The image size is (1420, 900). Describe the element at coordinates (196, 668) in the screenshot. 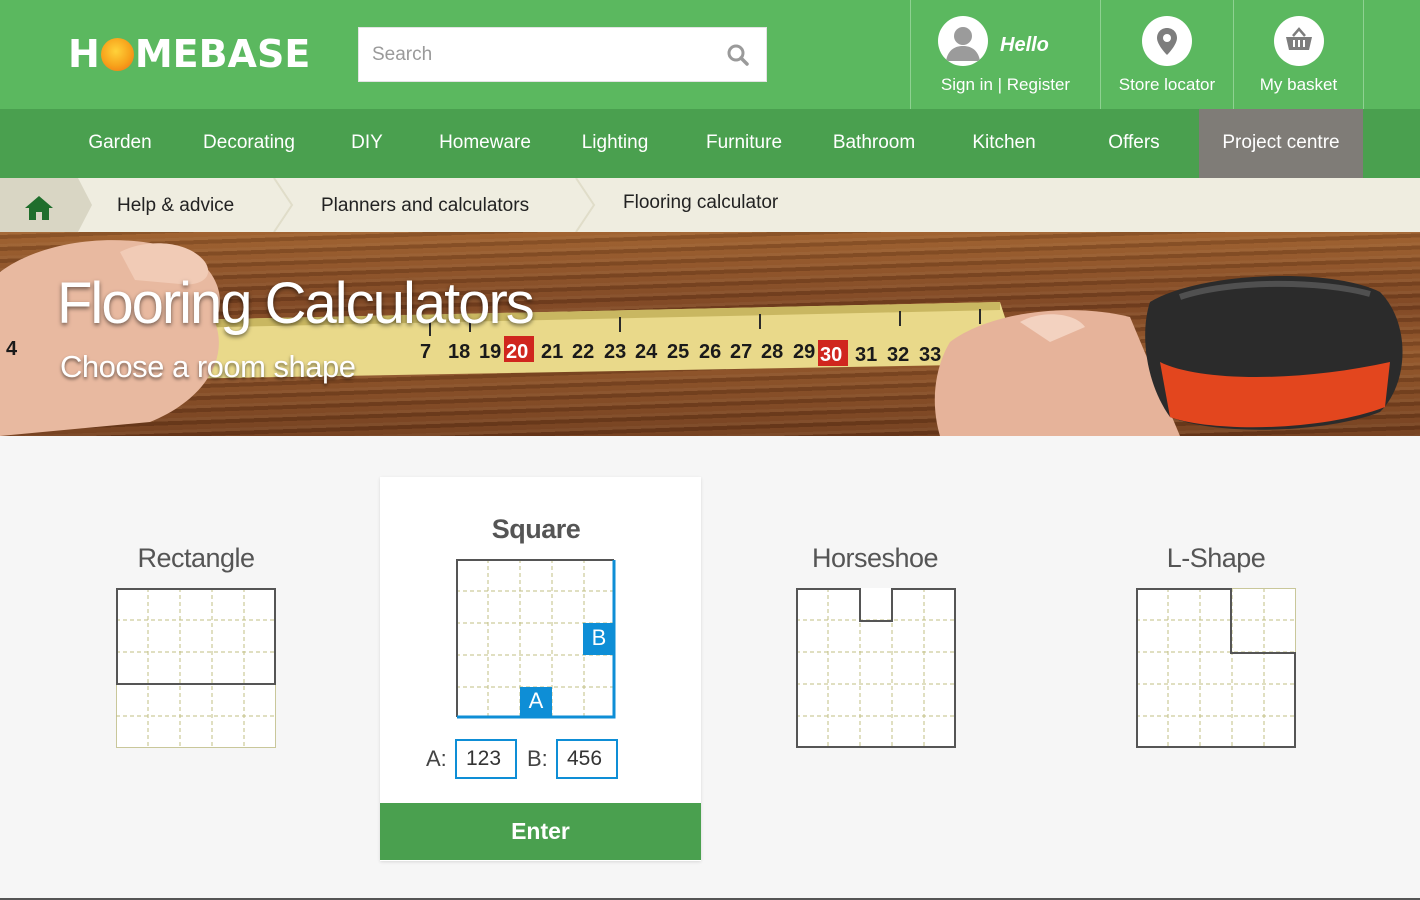

I see `rectangle-shape-option` at that location.